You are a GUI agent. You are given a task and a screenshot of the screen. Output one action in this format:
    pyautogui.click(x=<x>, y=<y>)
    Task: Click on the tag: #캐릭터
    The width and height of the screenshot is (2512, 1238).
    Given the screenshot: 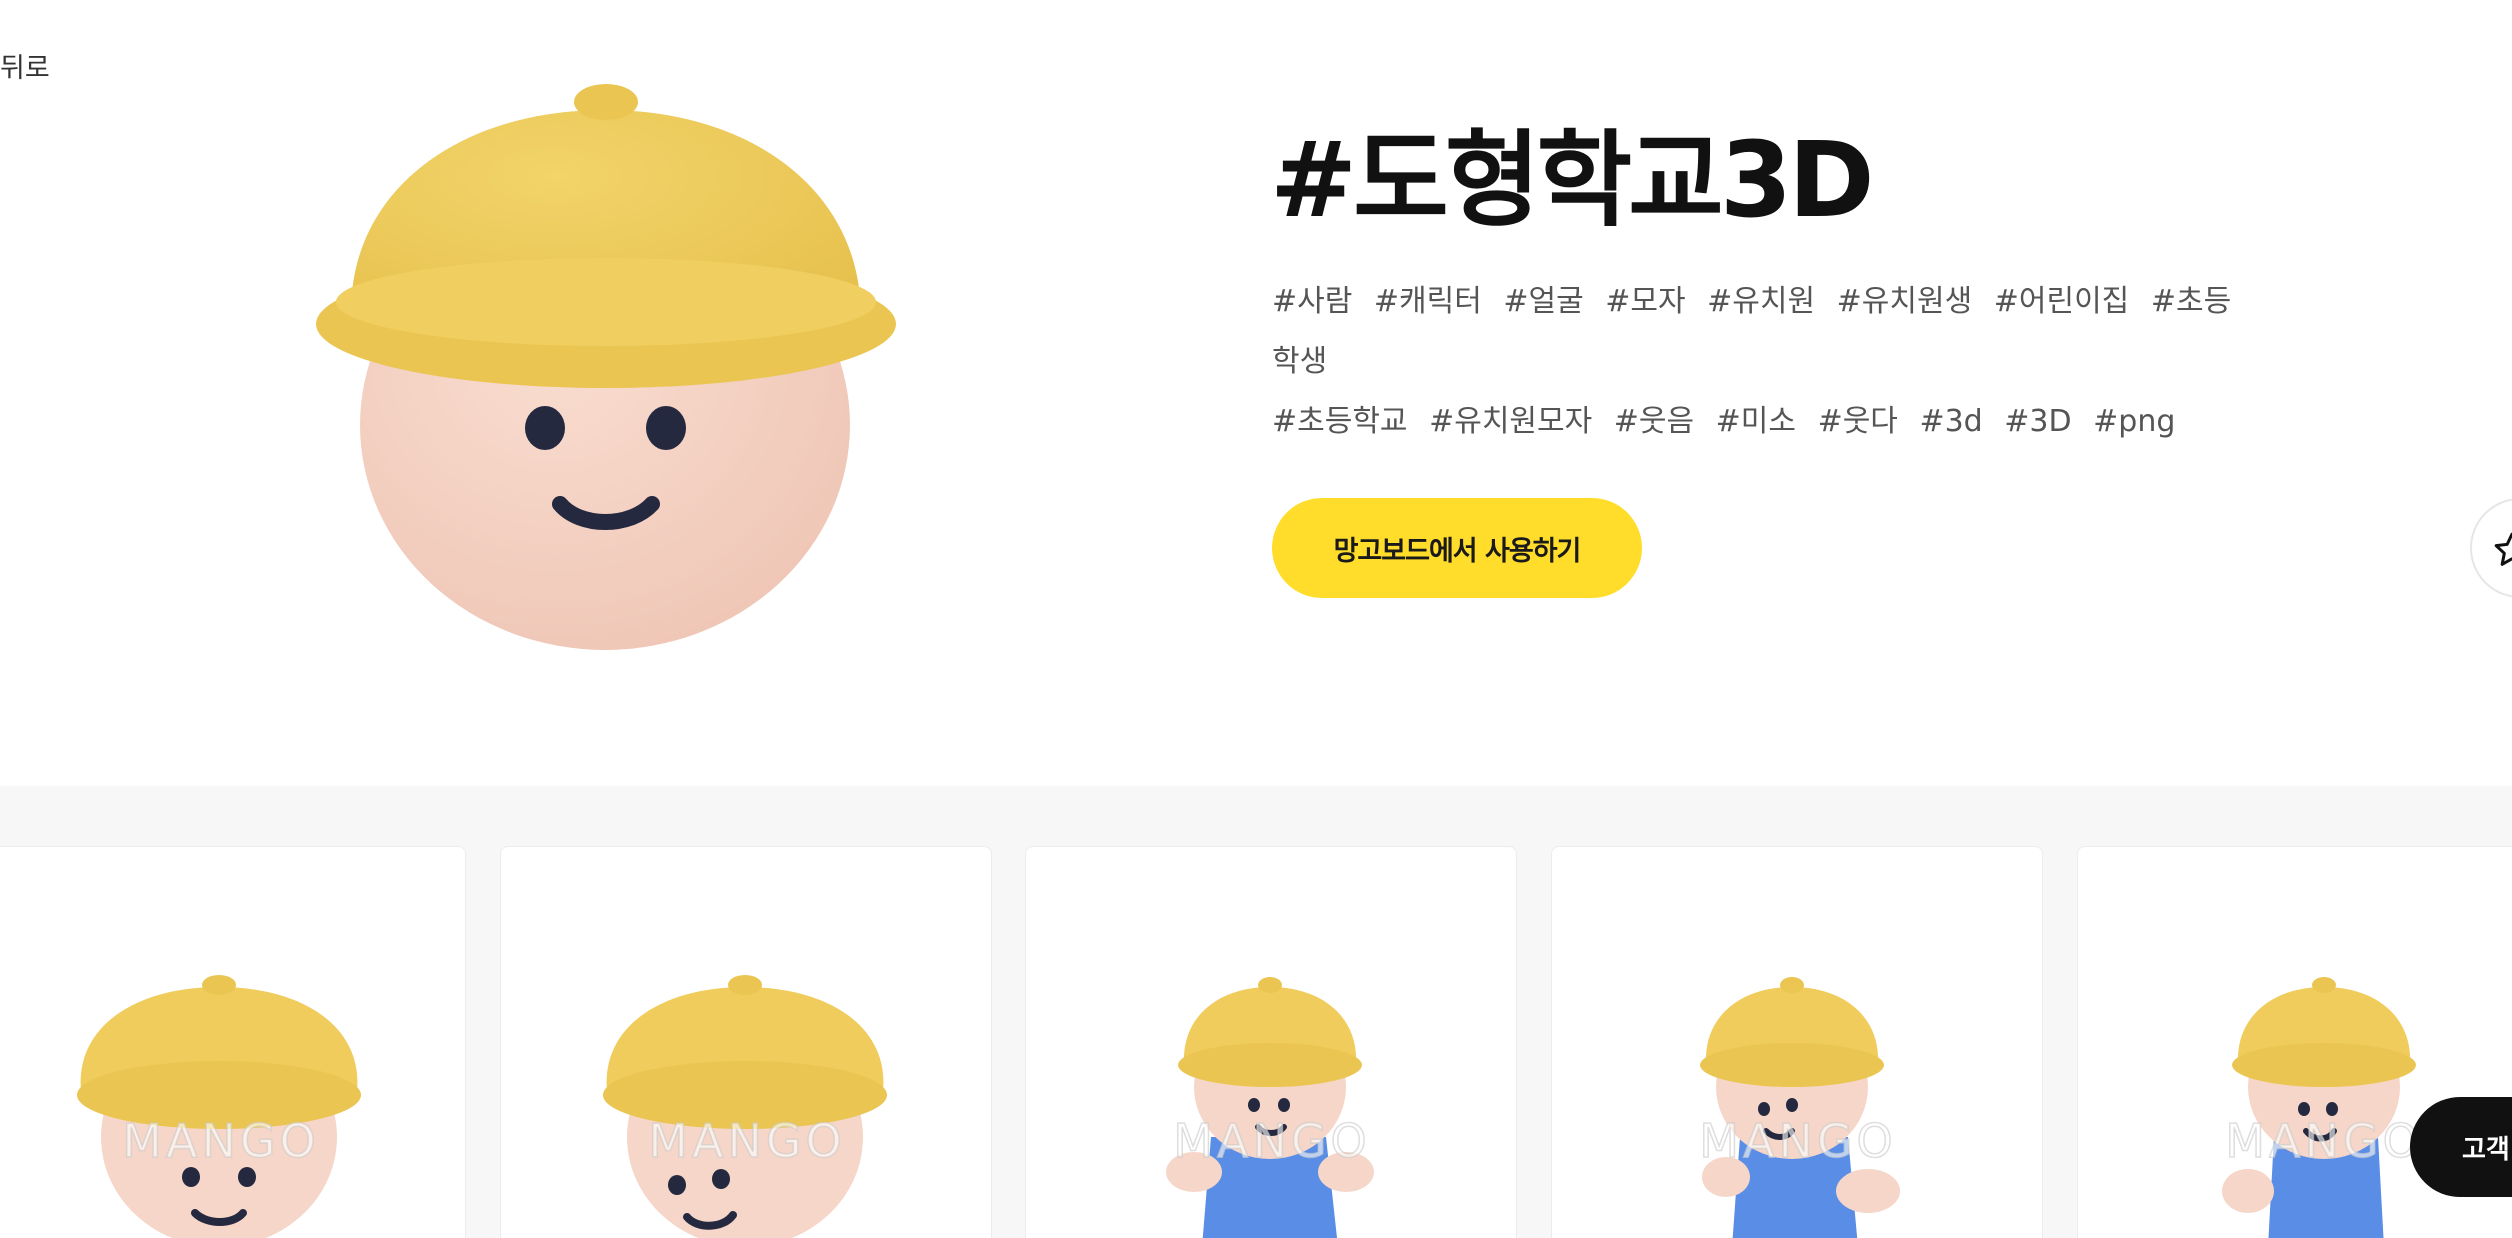 What is the action you would take?
    pyautogui.click(x=1428, y=301)
    